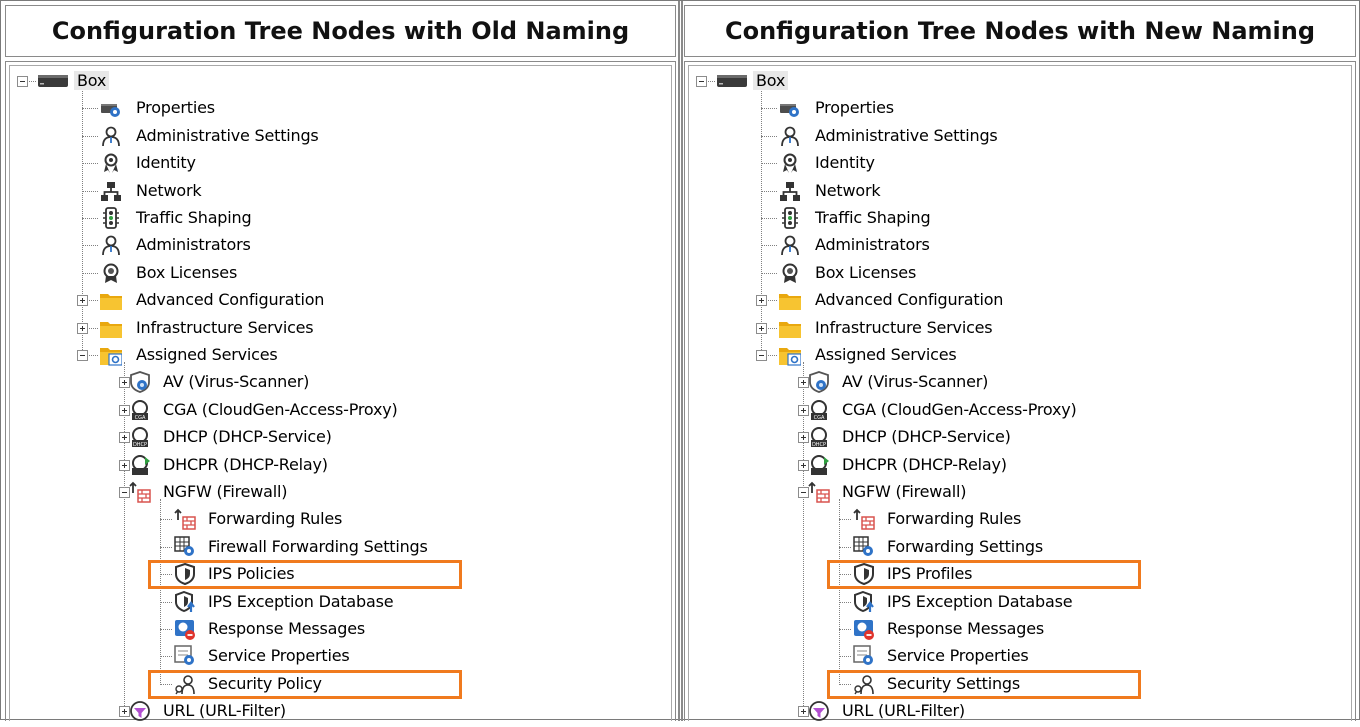  What do you see at coordinates (864, 519) in the screenshot?
I see `firewall-icon` at bounding box center [864, 519].